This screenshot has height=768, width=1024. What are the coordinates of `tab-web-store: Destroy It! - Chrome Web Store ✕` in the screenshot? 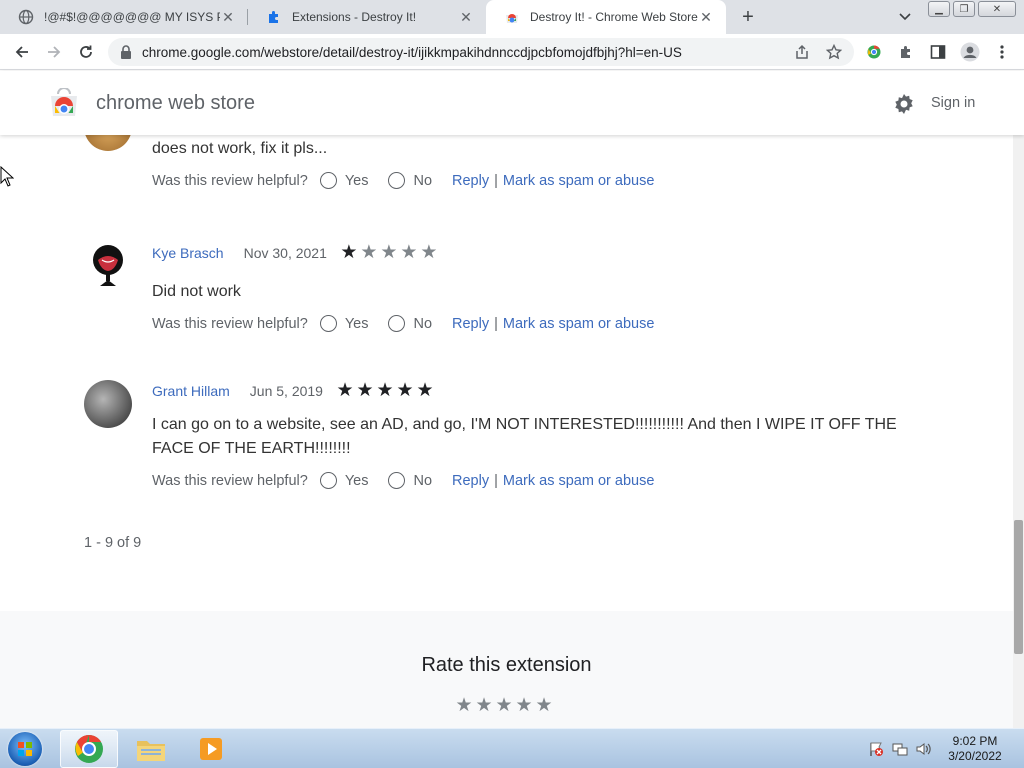 It's located at (606, 17).